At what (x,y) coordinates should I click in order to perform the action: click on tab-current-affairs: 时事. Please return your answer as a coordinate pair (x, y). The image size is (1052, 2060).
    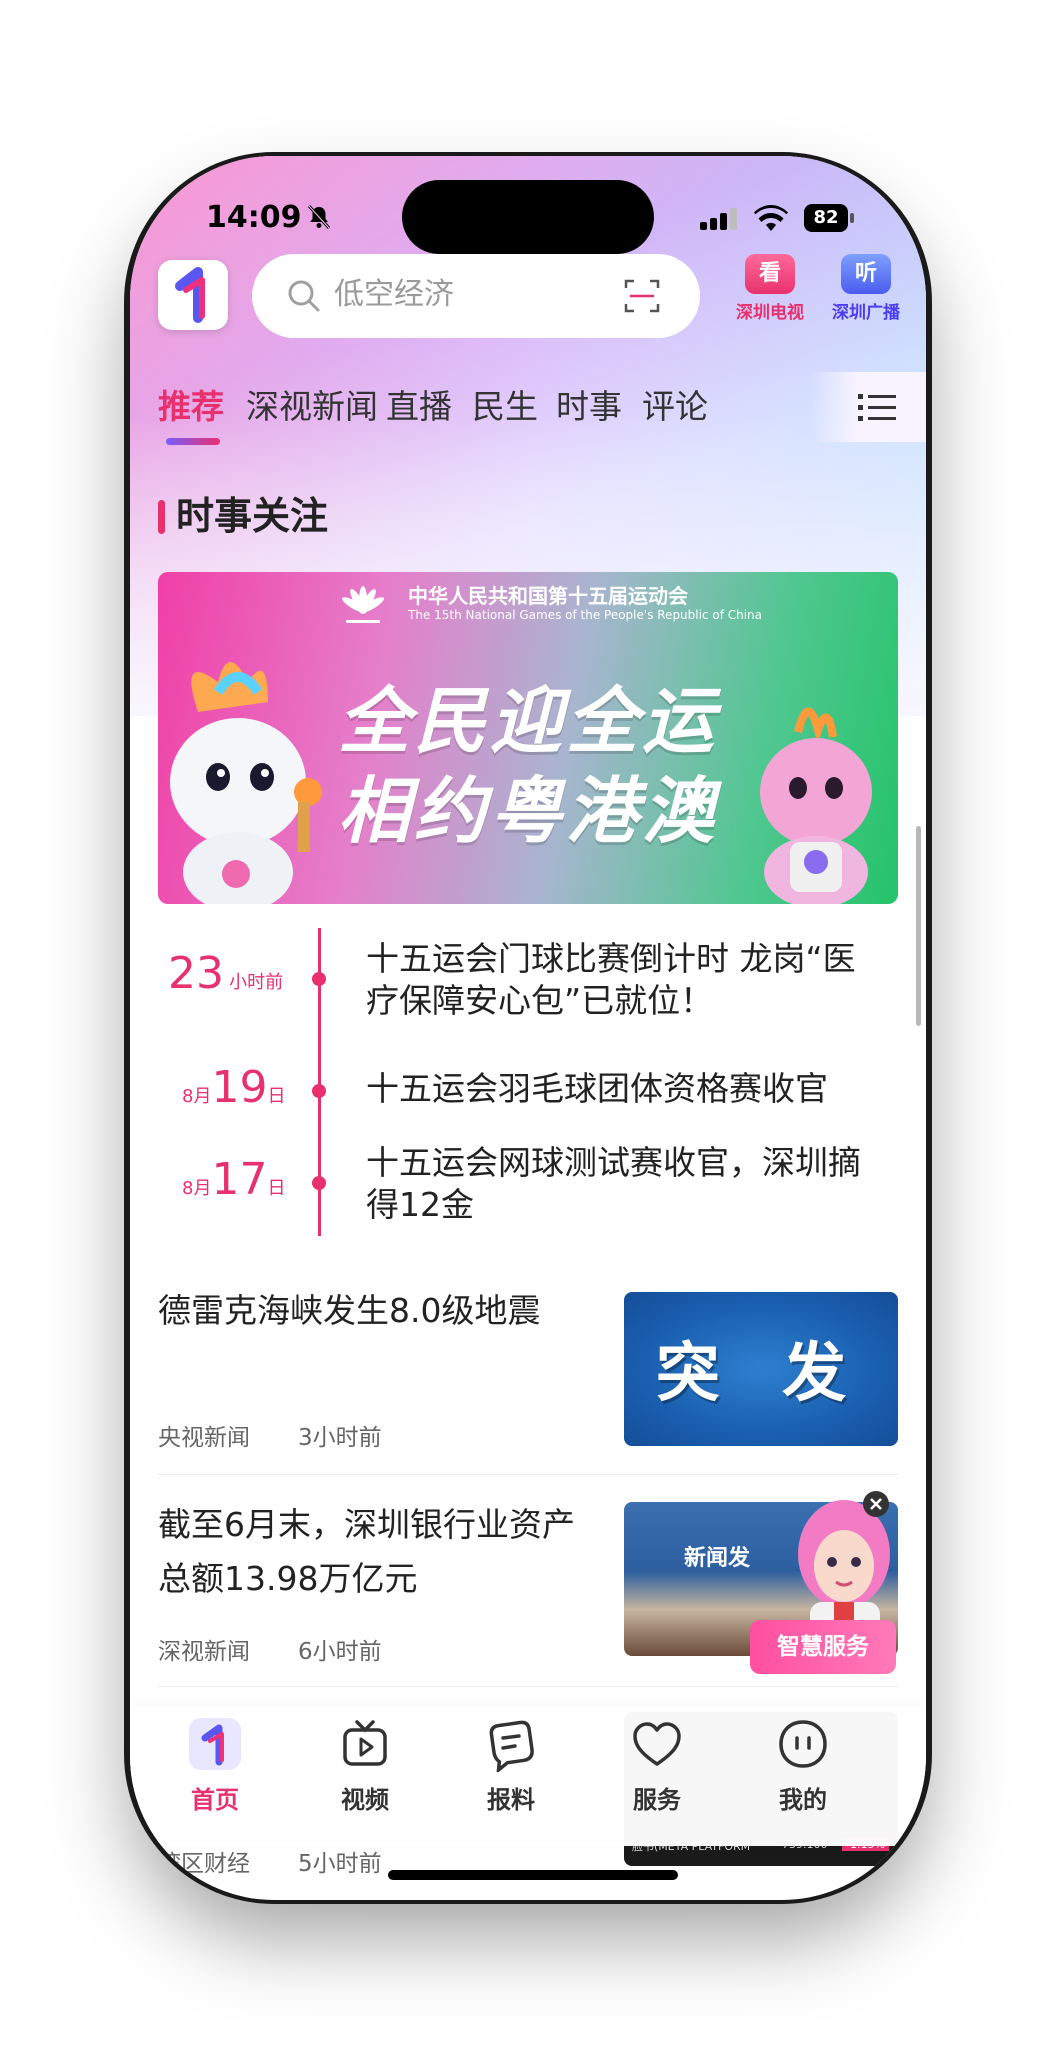
    Looking at the image, I should click on (589, 407).